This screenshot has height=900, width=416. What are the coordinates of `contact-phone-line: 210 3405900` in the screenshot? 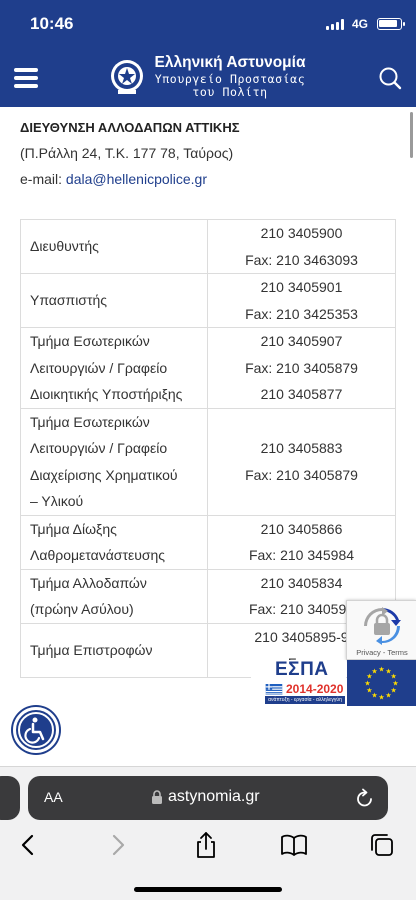 It's located at (301, 233).